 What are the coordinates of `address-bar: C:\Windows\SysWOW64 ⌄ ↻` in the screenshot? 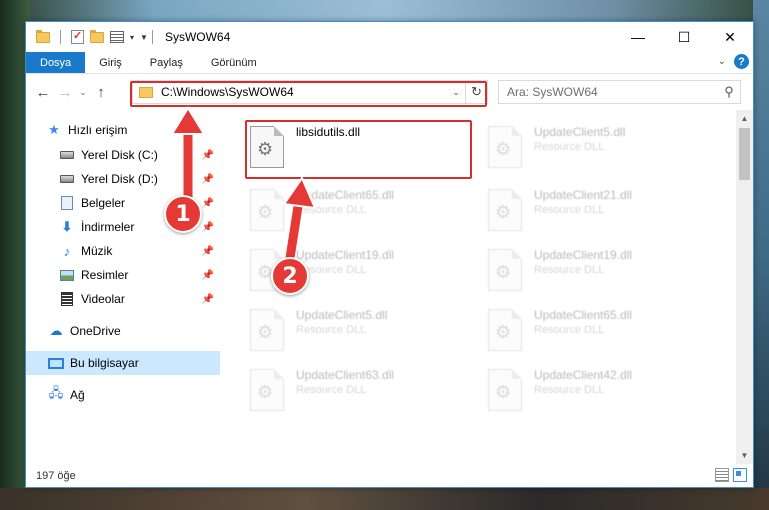 It's located at (310, 92).